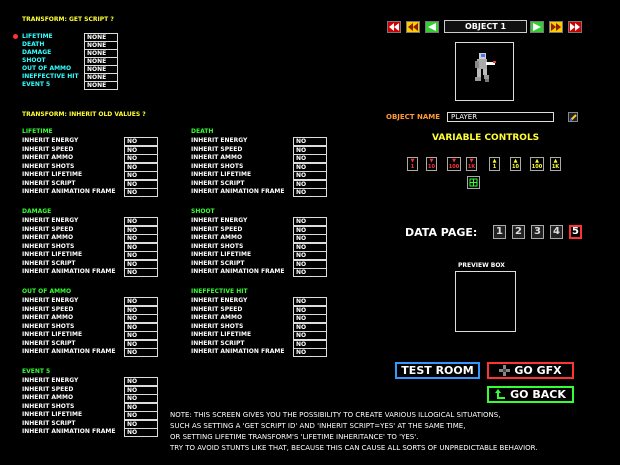  I want to click on grid-icon, so click(473, 182).